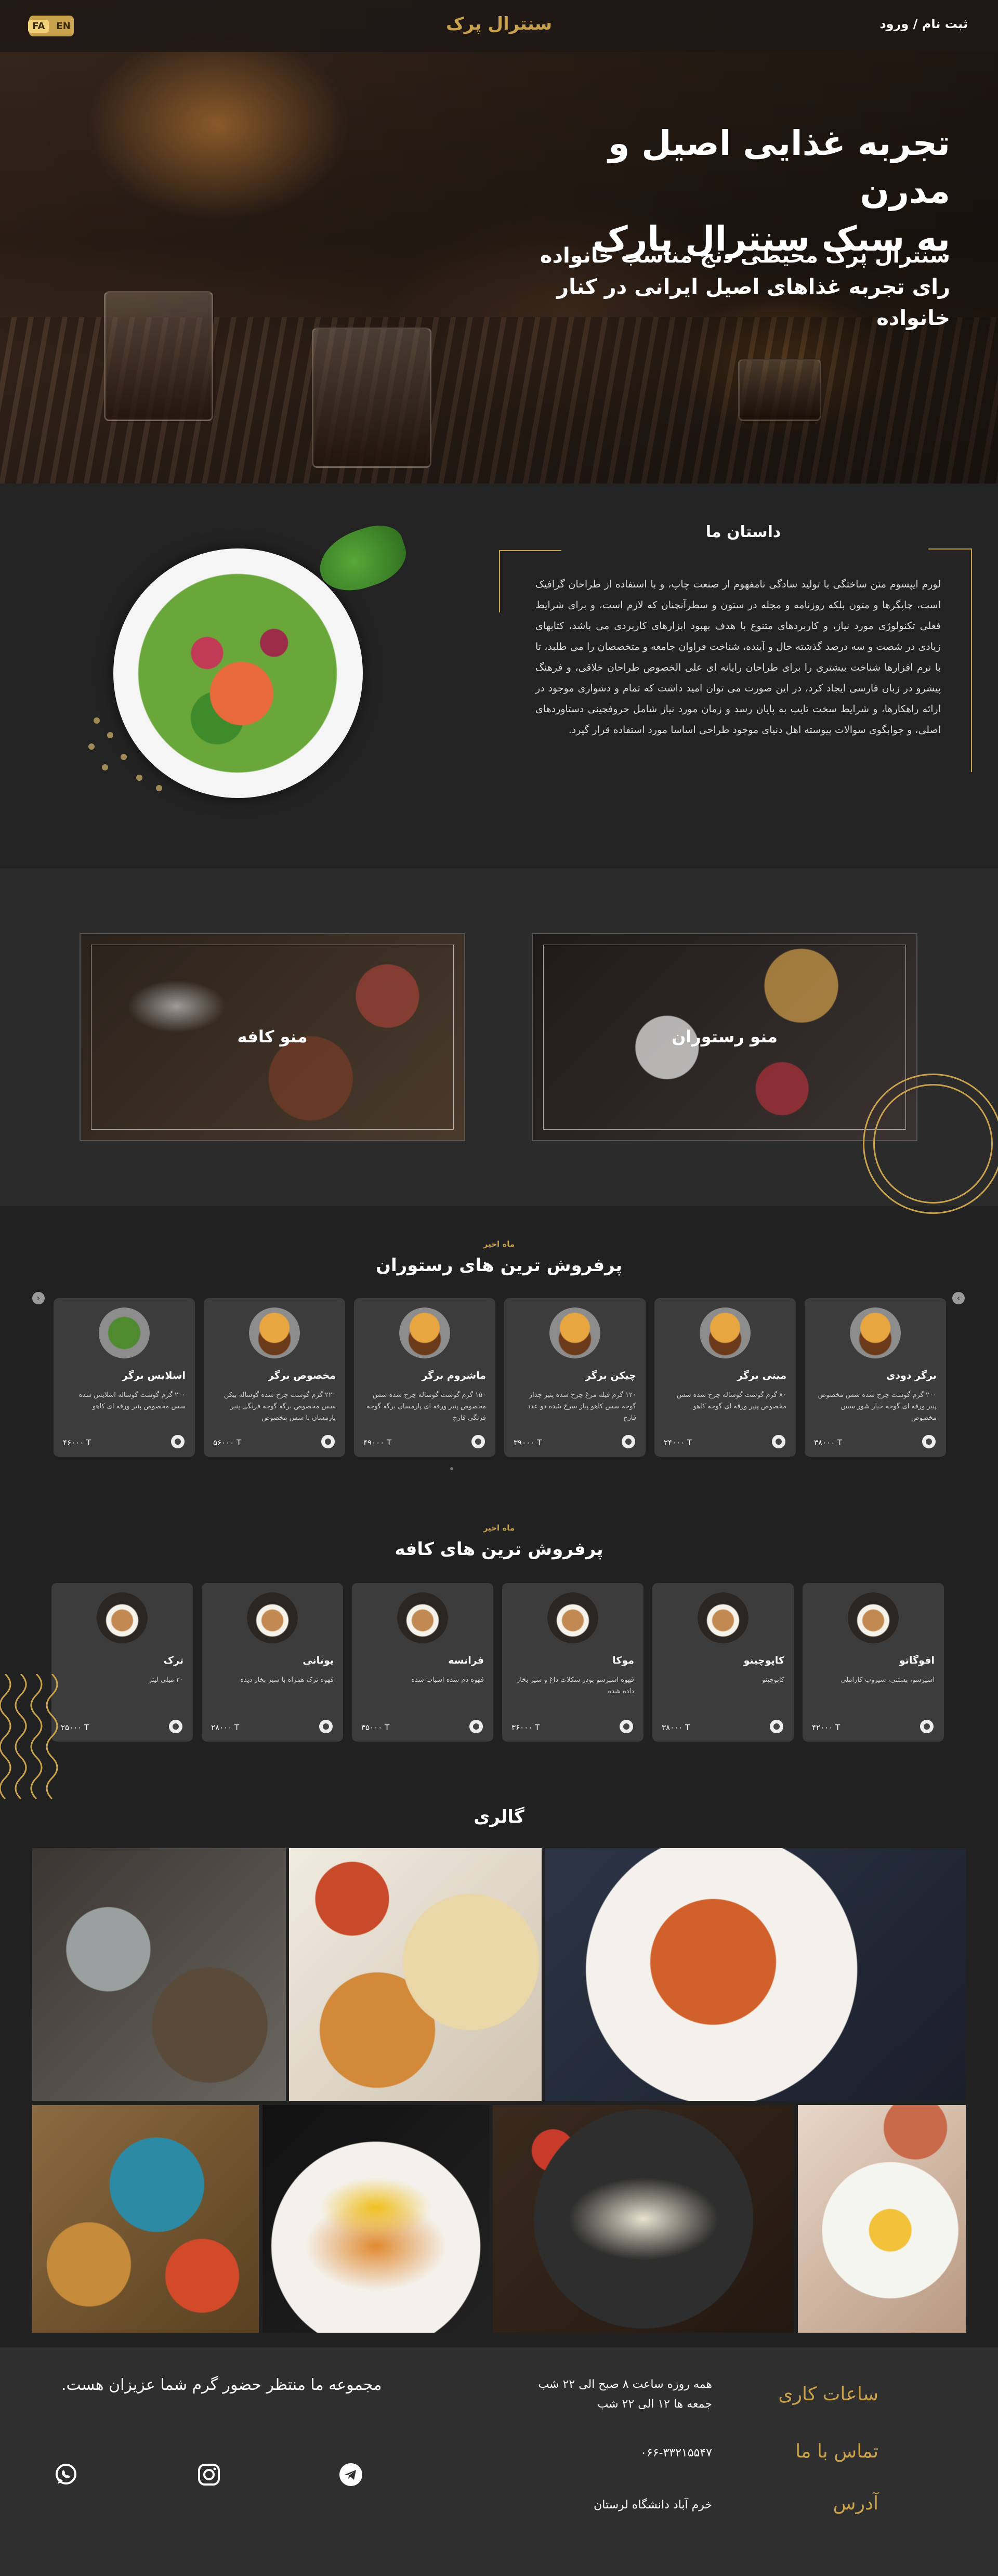  What do you see at coordinates (51, 26) in the screenshot?
I see `language-switch: FA EN` at bounding box center [51, 26].